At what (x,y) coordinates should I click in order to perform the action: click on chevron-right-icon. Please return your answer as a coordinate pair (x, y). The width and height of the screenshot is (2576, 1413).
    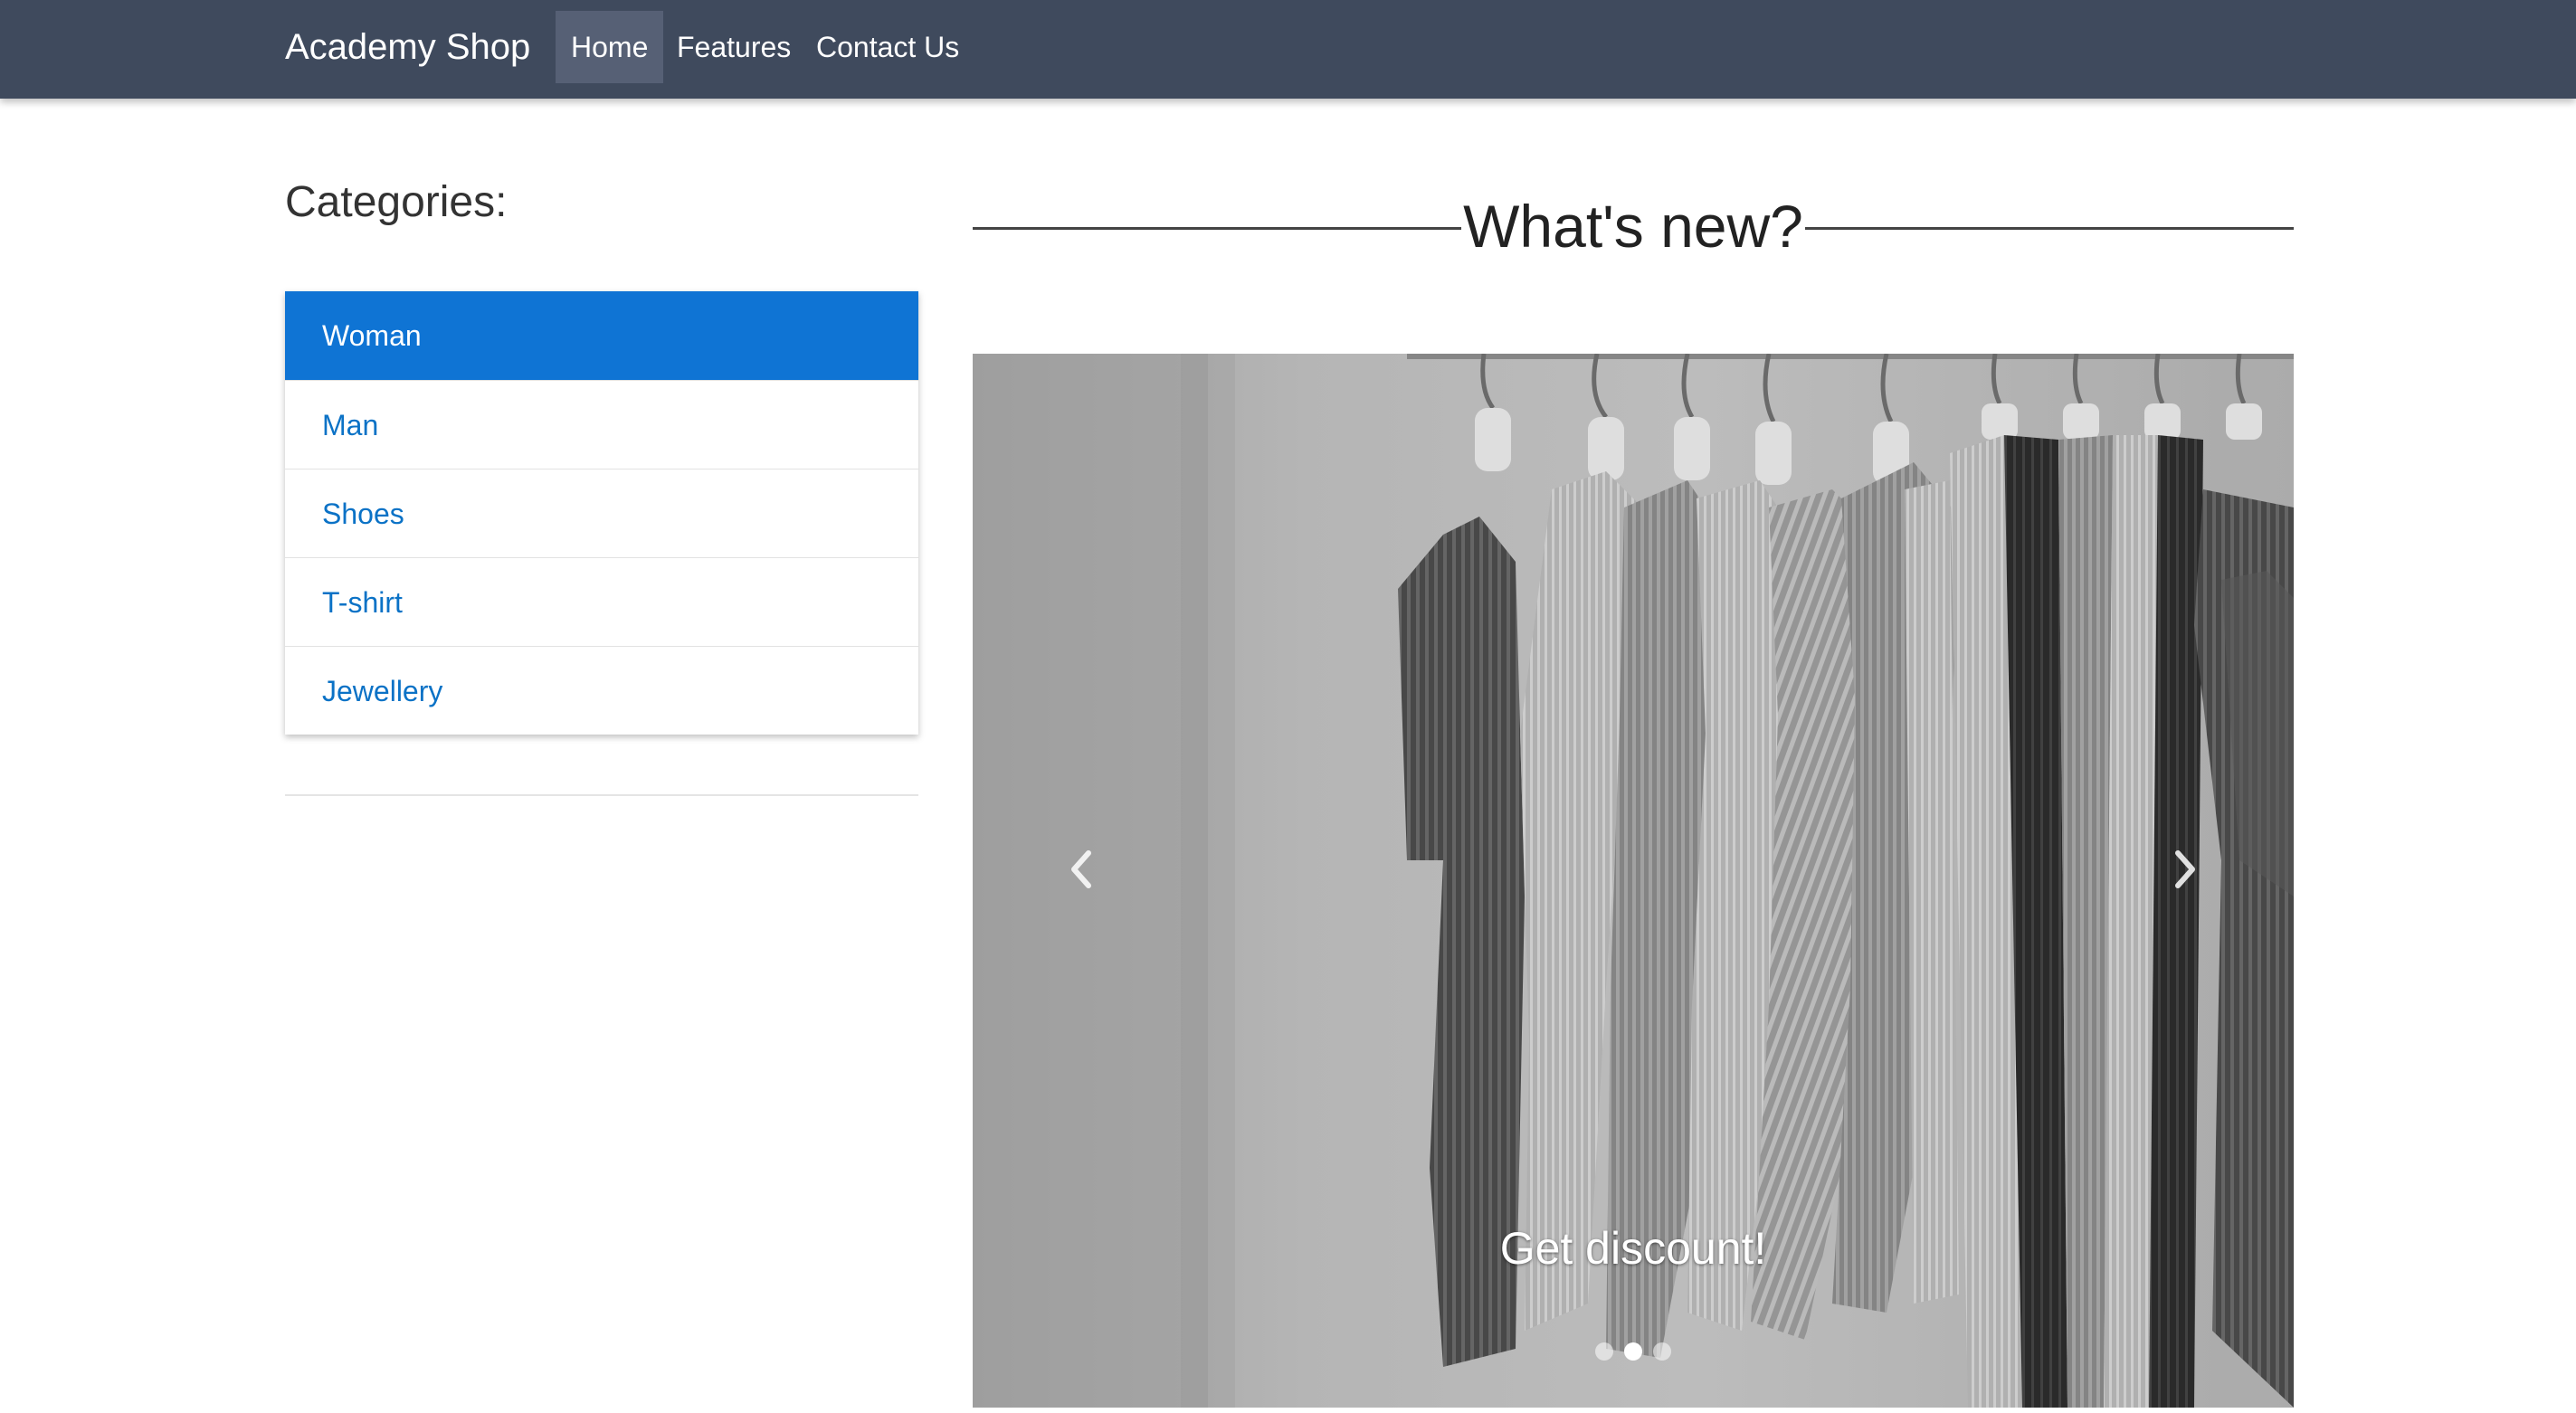
    Looking at the image, I should click on (2185, 869).